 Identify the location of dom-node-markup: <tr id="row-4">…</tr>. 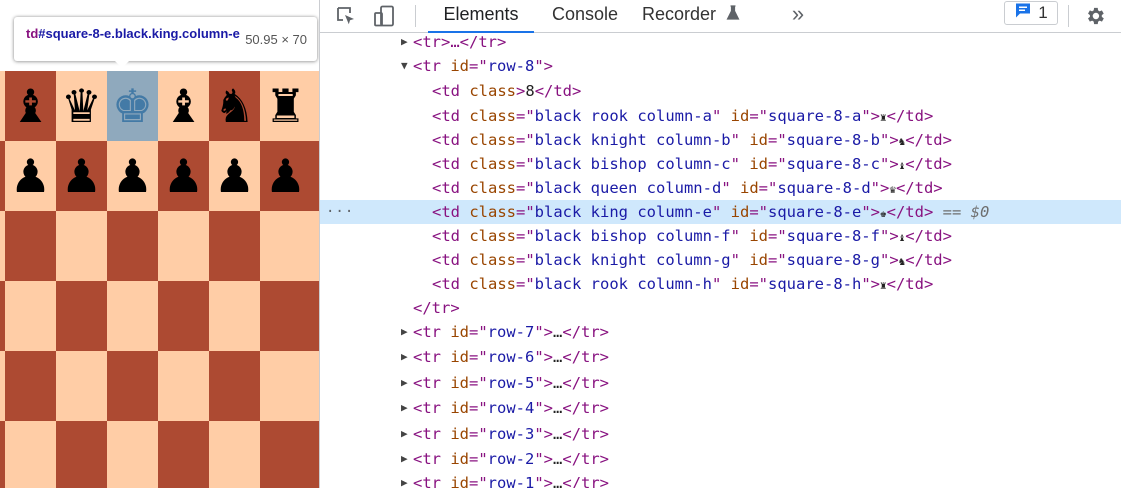
(511, 408).